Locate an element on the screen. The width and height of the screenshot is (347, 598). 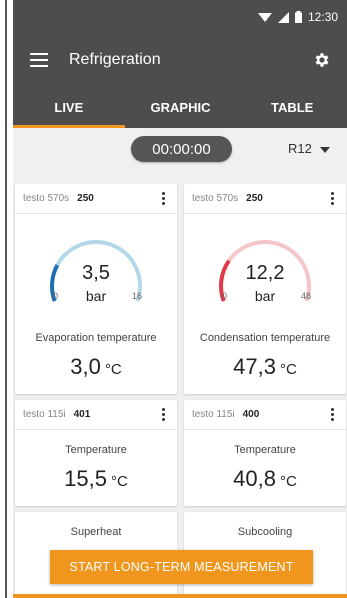
gauge-value: 12,2 is located at coordinates (265, 273).